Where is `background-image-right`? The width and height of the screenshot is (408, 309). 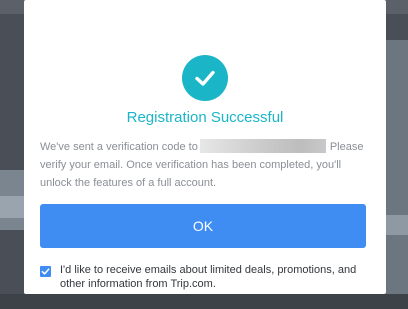 background-image-right is located at coordinates (397, 170).